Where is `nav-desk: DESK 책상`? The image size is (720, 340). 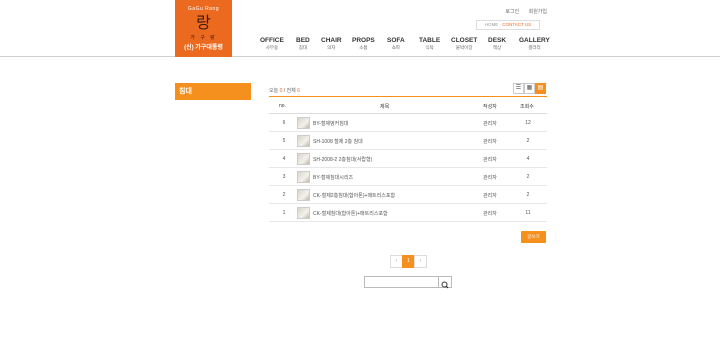
nav-desk: DESK 책상 is located at coordinates (497, 44).